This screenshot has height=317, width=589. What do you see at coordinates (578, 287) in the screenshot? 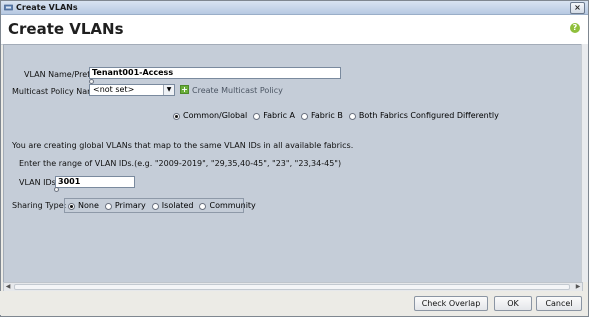
I see `scroll-right-icon: ▶` at bounding box center [578, 287].